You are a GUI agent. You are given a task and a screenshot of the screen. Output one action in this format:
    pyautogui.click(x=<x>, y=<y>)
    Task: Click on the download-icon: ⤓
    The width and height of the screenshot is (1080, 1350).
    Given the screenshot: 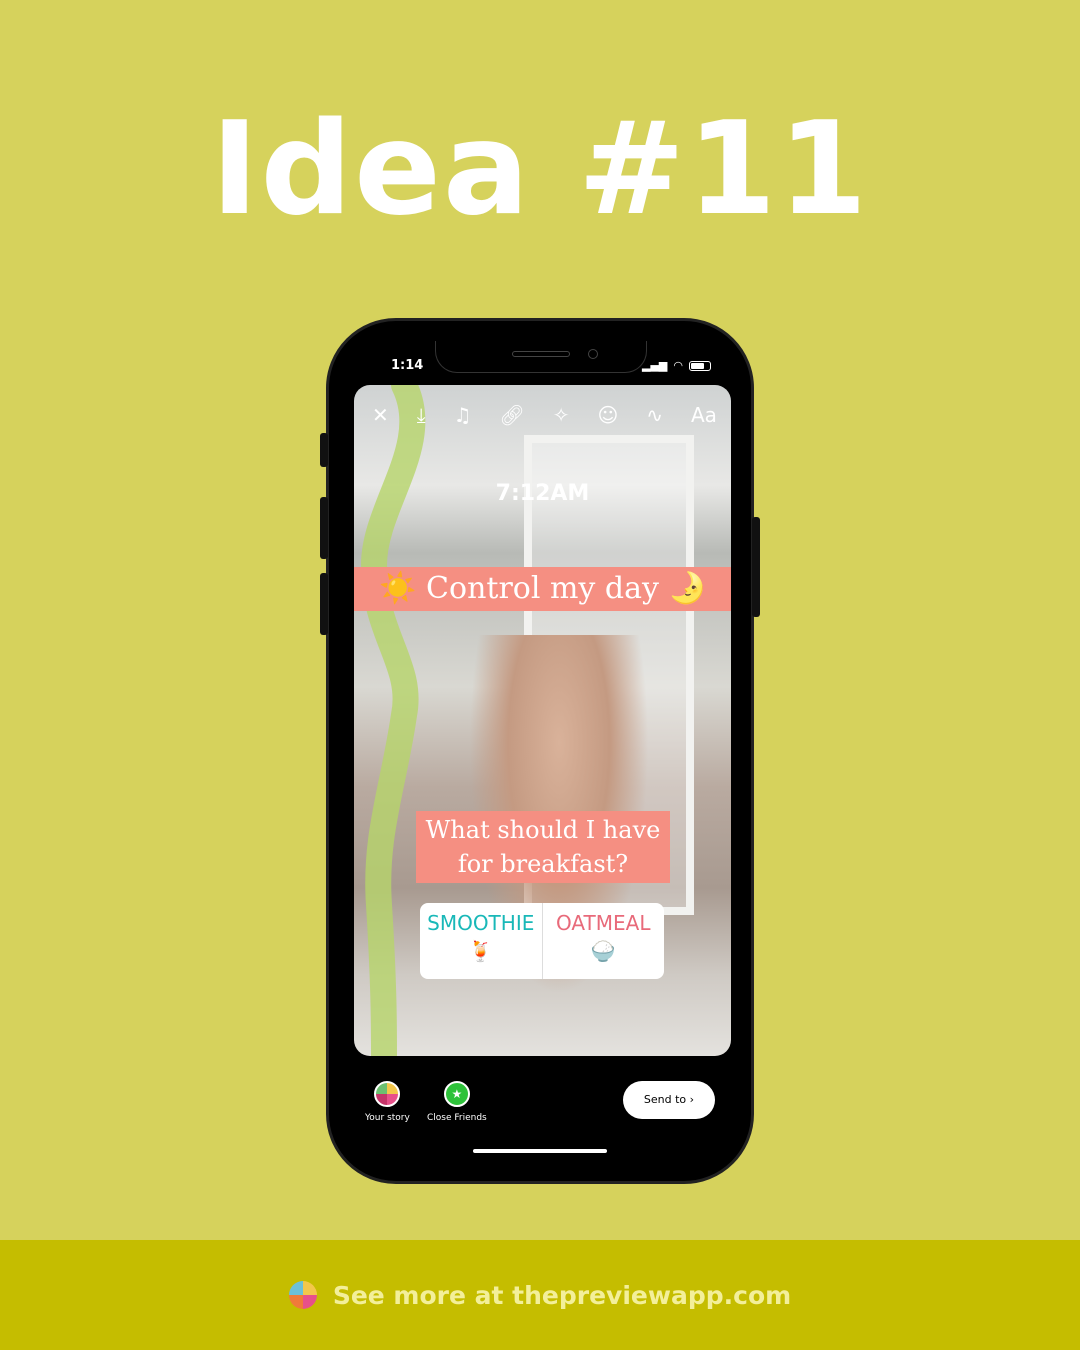 What is the action you would take?
    pyautogui.click(x=421, y=415)
    